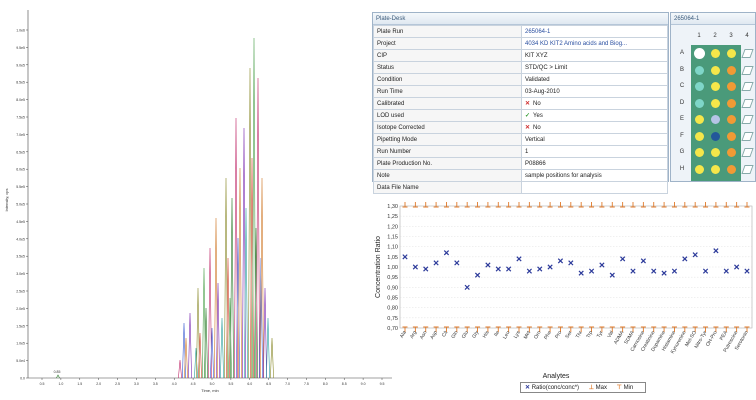 This screenshot has height=400, width=756. What do you see at coordinates (486, 335) in the screenshot?
I see `x-category-label: His` at bounding box center [486, 335].